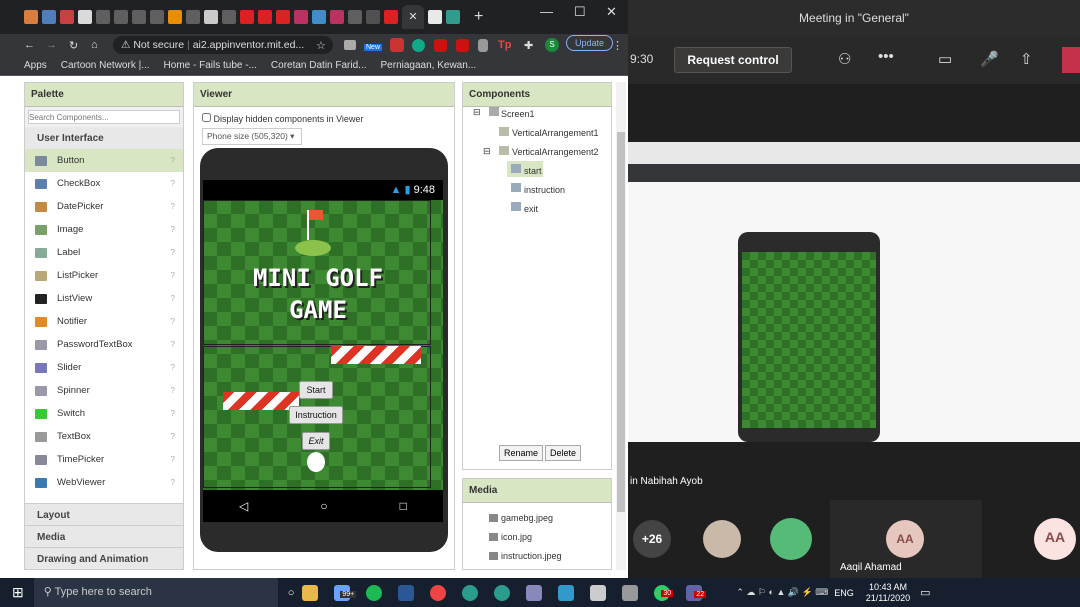 This screenshot has width=1080, height=607. What do you see at coordinates (504, 45) in the screenshot?
I see `extension-icon: Tp` at bounding box center [504, 45].